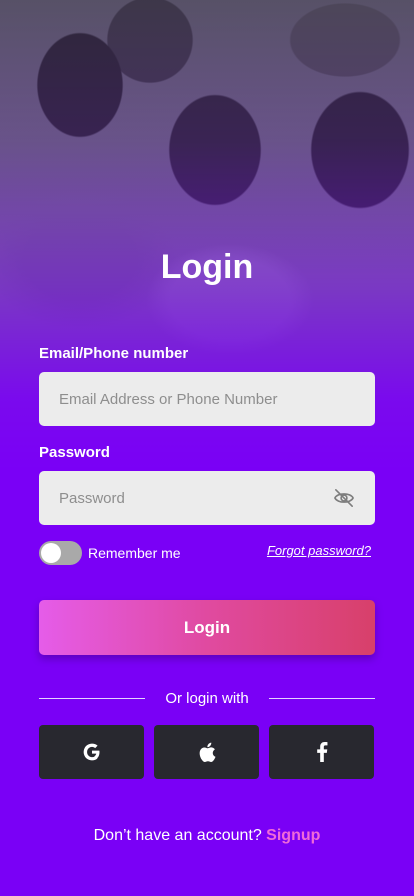  I want to click on page-title: Login, so click(207, 267).